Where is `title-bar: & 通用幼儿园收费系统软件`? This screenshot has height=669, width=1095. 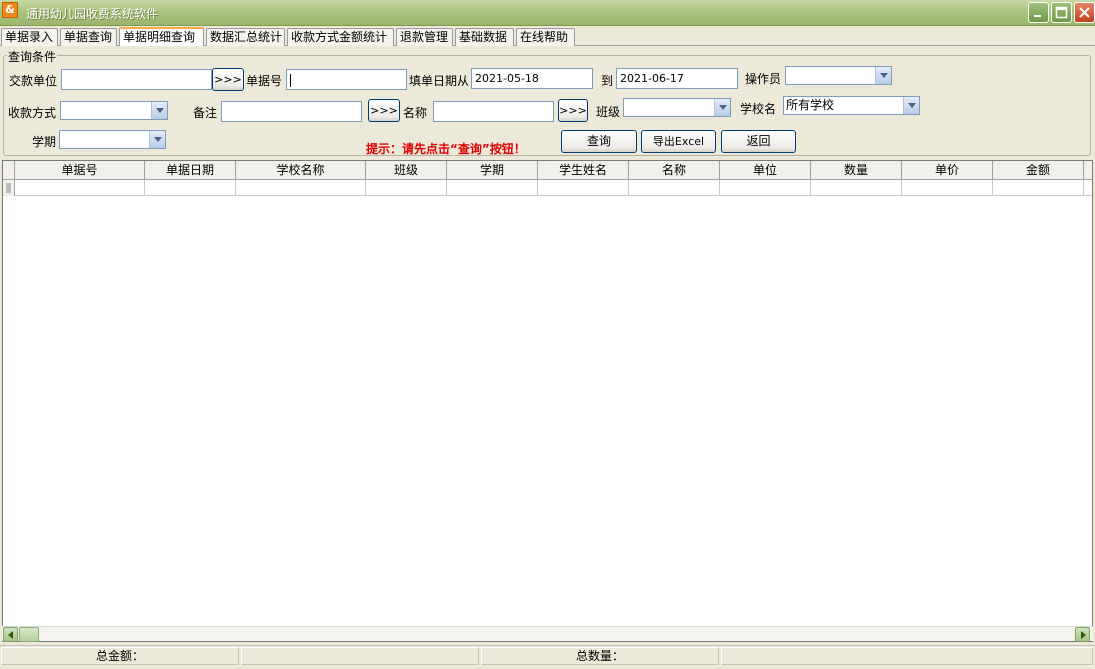 title-bar: & 通用幼儿园收费系统软件 is located at coordinates (547, 13).